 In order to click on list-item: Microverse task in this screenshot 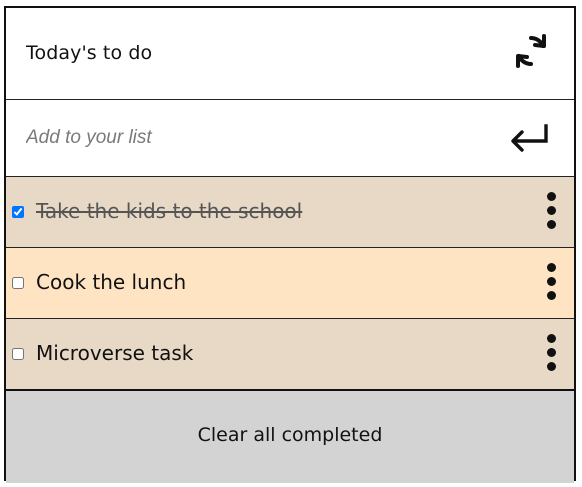, I will do `click(290, 355)`.